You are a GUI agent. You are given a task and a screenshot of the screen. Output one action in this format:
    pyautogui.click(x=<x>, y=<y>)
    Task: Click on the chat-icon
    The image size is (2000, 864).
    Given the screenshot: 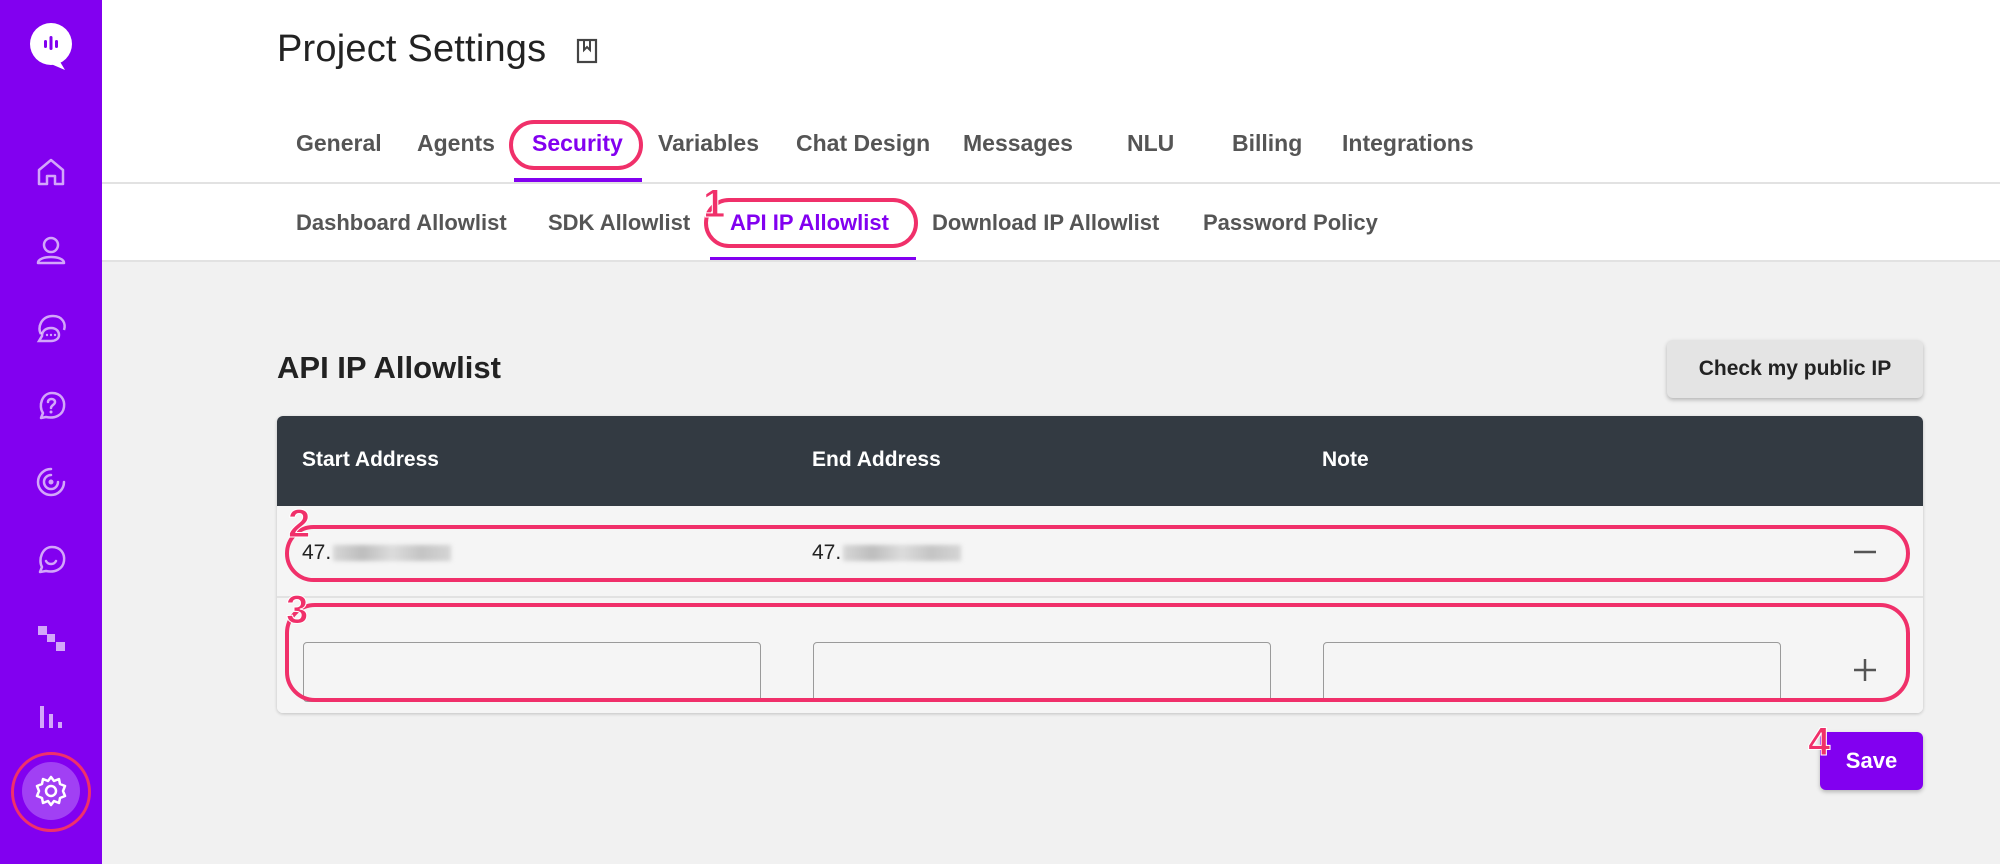 What is the action you would take?
    pyautogui.click(x=51, y=328)
    